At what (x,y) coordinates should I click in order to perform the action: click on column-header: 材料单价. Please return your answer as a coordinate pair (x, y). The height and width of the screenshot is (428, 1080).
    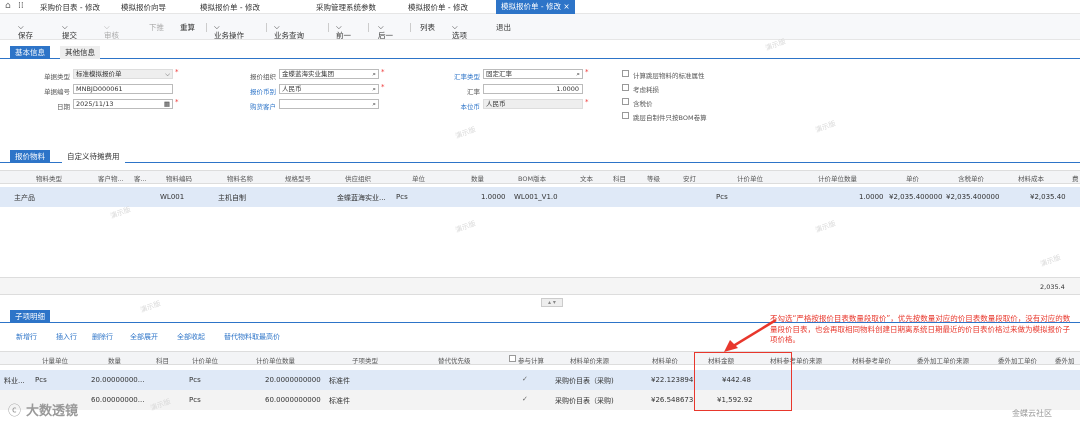
    Looking at the image, I should click on (665, 361).